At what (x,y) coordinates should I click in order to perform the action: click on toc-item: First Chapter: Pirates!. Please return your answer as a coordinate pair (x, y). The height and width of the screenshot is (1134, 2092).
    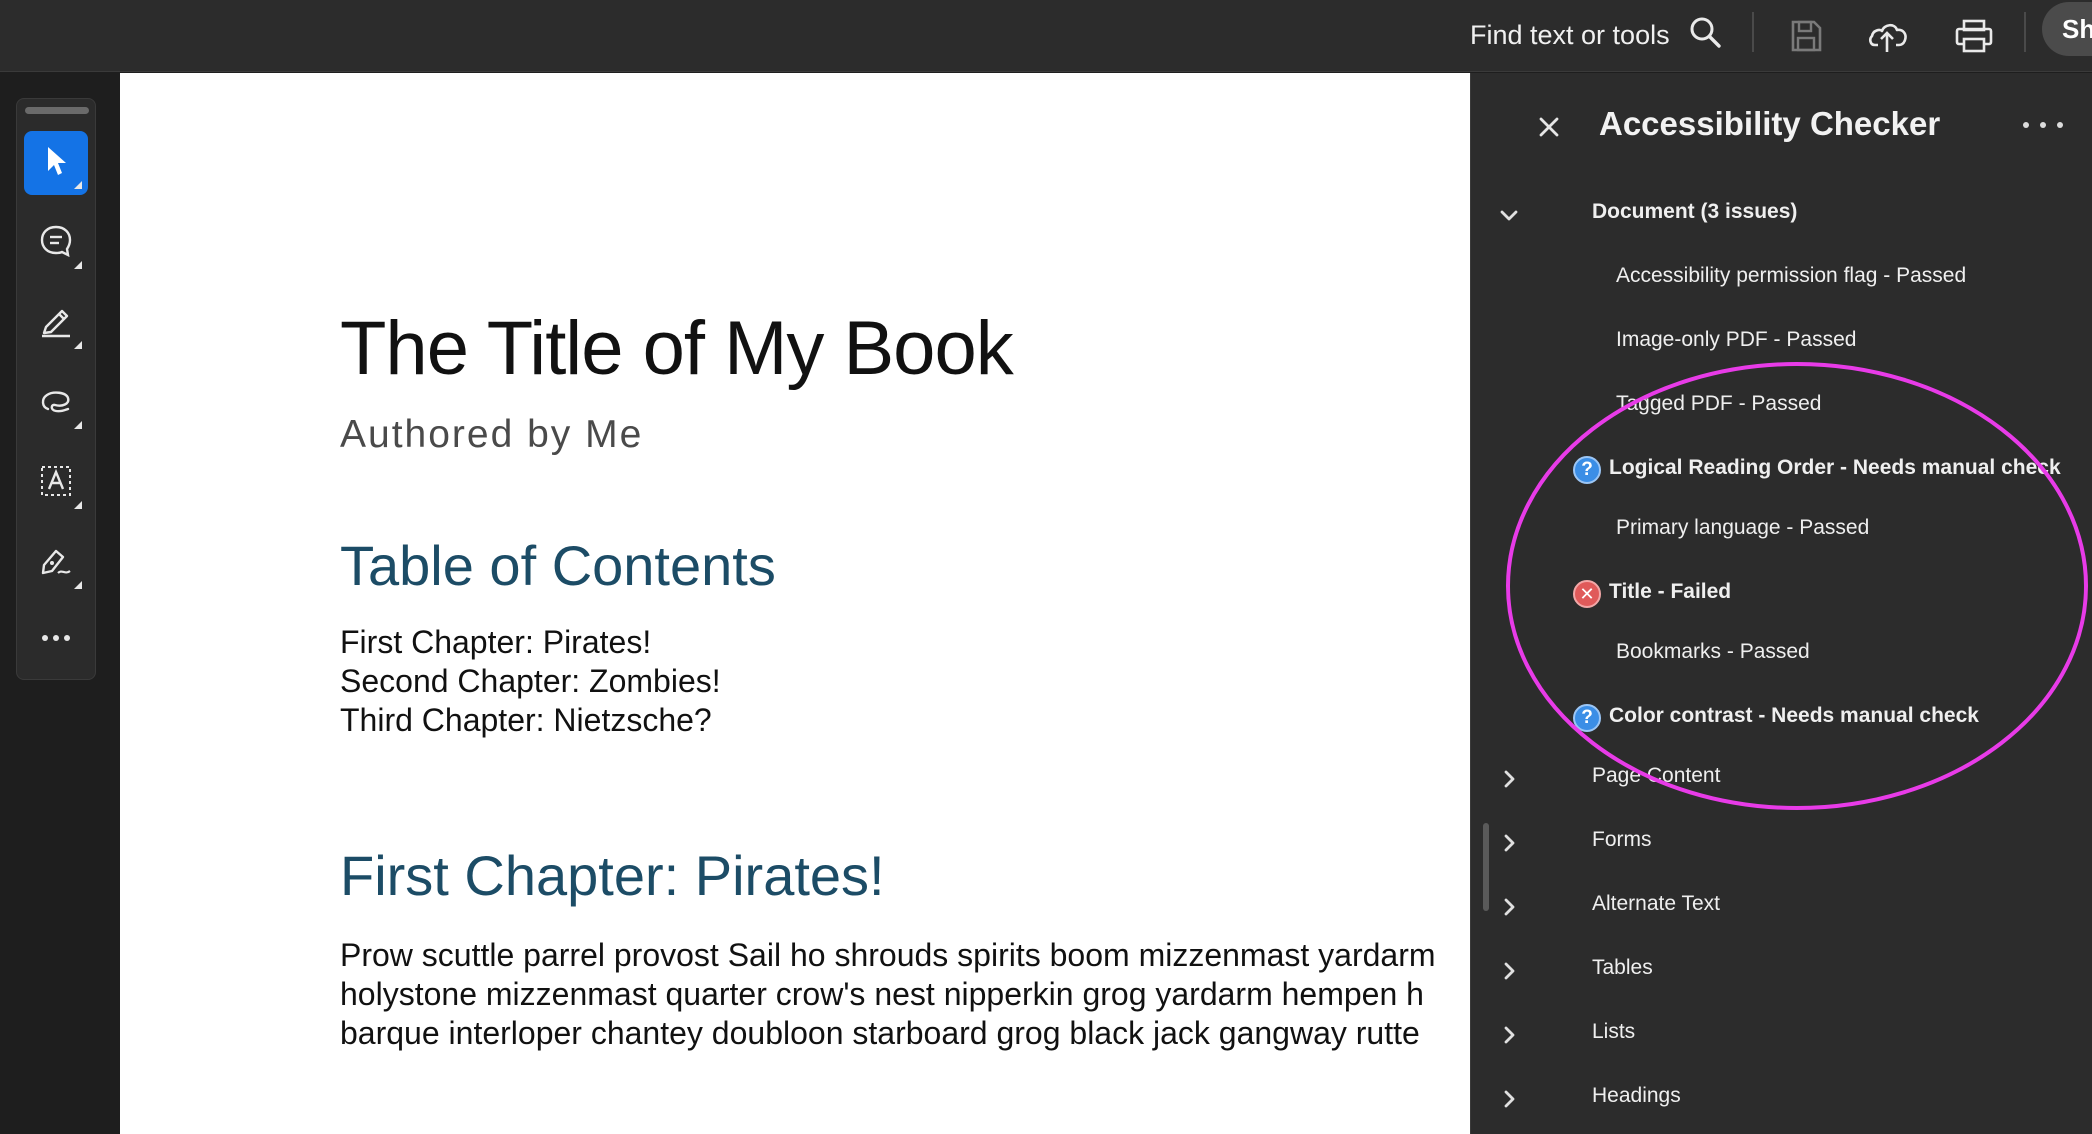
    Looking at the image, I should click on (496, 642).